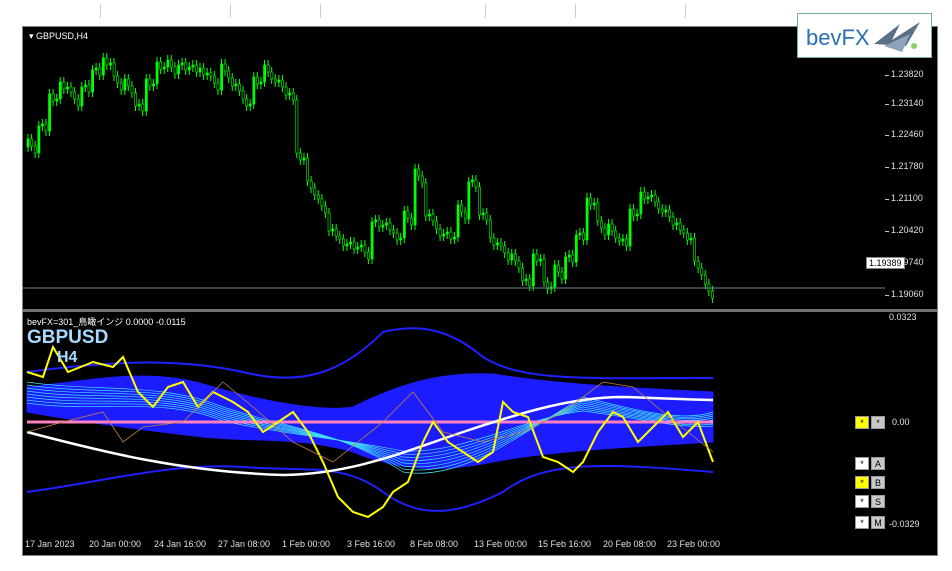 The height and width of the screenshot is (571, 952). What do you see at coordinates (862, 463) in the screenshot?
I see `a-star-button: *` at bounding box center [862, 463].